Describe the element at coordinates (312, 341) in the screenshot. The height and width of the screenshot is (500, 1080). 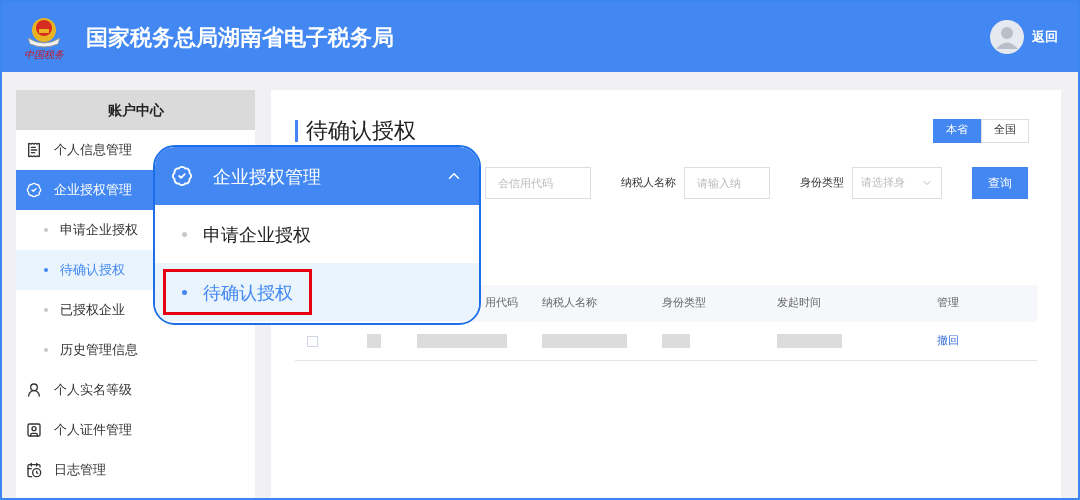
I see `row-checkbox` at that location.